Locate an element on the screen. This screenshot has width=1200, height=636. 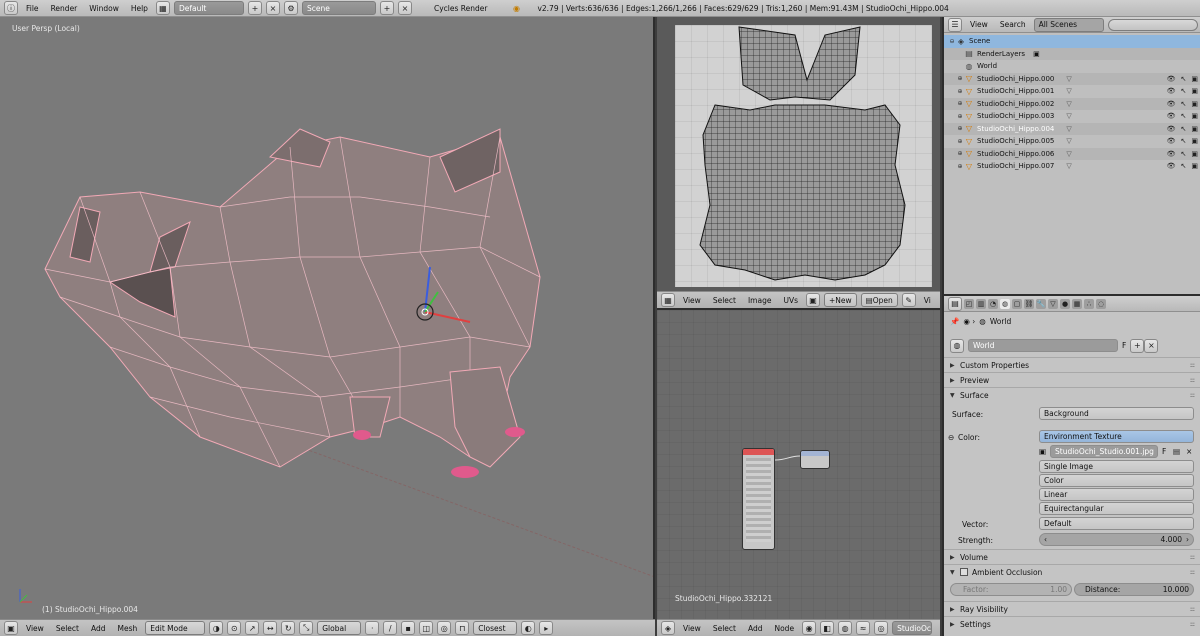
object-tab-icon: ▢ is located at coordinates (1017, 303).